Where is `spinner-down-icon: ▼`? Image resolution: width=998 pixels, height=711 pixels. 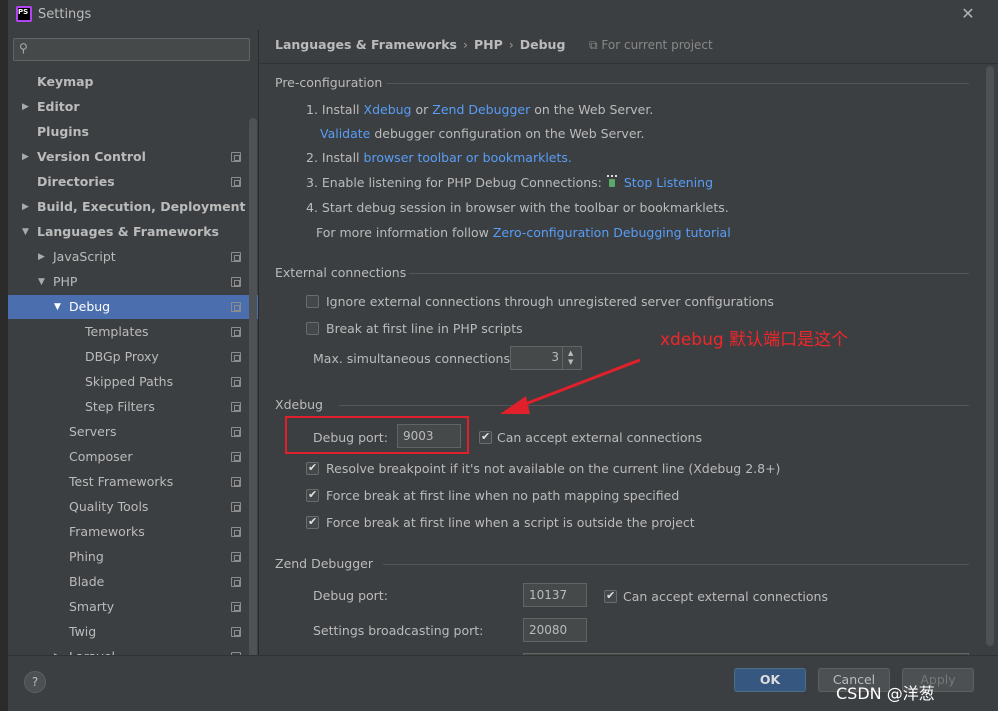
spinner-down-icon: ▼ is located at coordinates (570, 362).